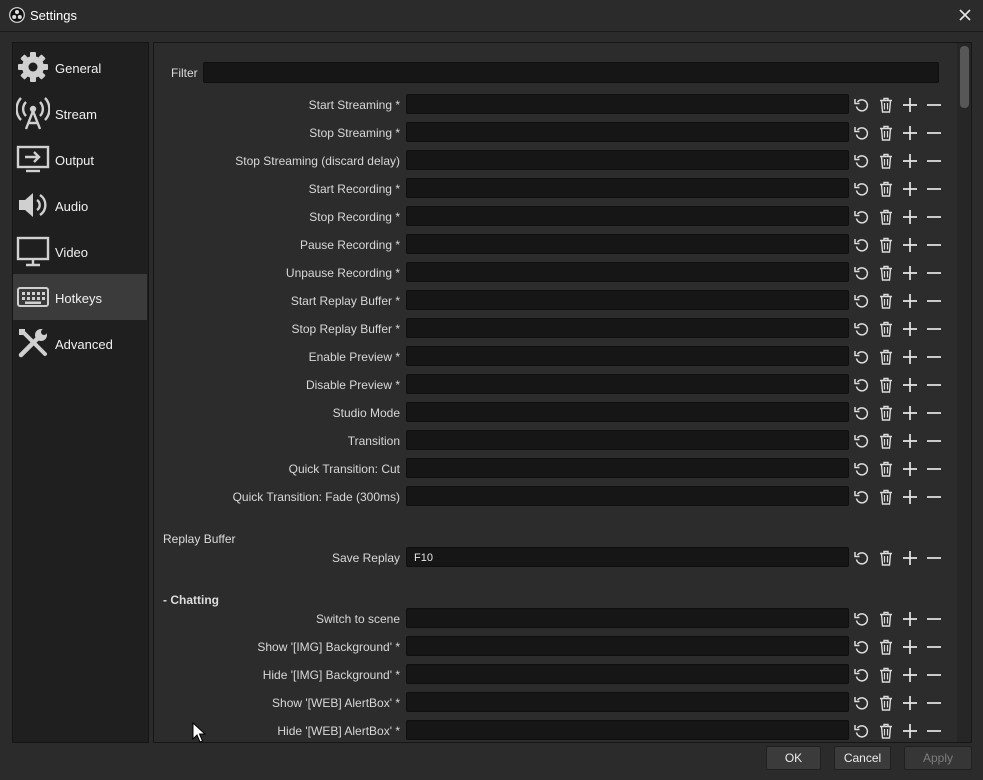  I want to click on scrollbar-thumb, so click(964, 77).